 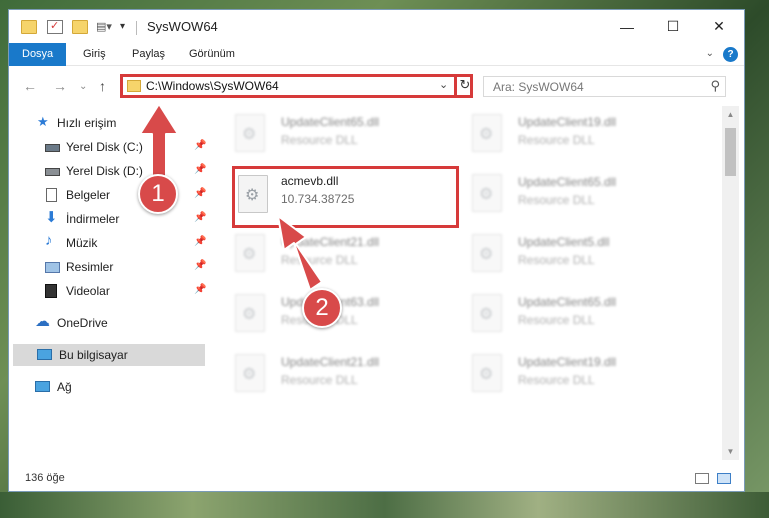 I want to click on title-bar: ✓ ▤▾ ▾ SysWOW64 — ☐ ✕, so click(x=376, y=26).